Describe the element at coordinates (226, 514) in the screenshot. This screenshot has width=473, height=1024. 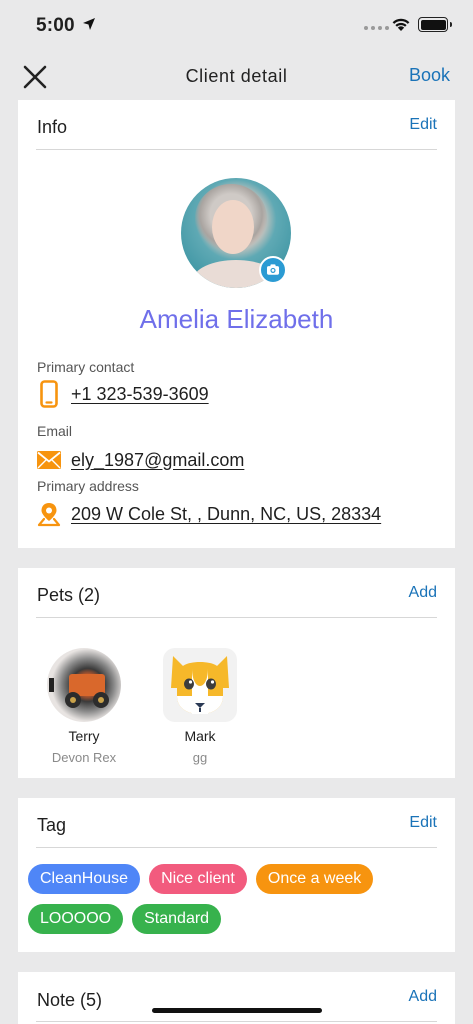
I see `address-link: 209 W Cole St, , Dunn, NC, US, 28334` at that location.